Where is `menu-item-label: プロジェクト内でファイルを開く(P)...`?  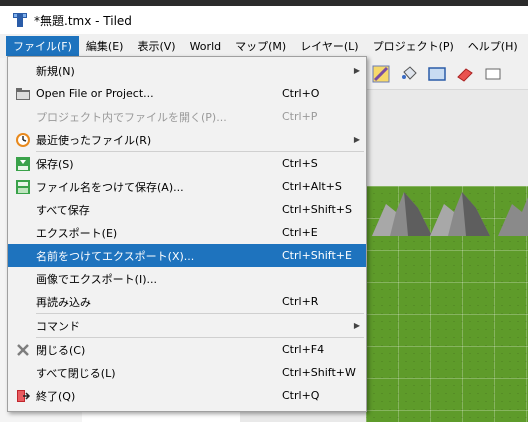
menu-item-label: プロジェクト内でファイルを開く(P)... is located at coordinates (131, 117).